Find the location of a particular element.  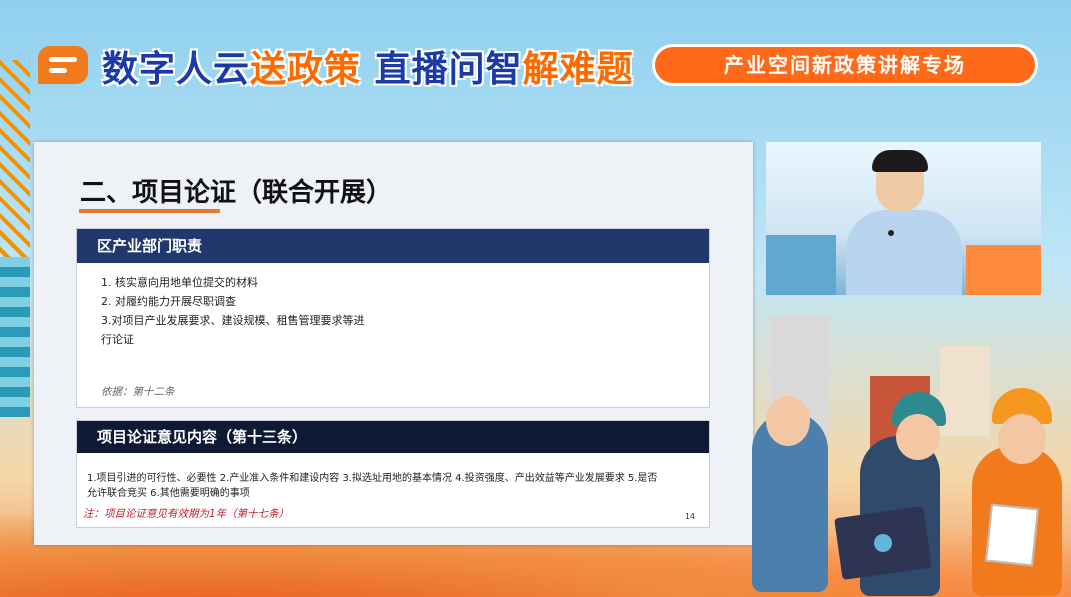

list-item: 行论证 is located at coordinates (117, 339).